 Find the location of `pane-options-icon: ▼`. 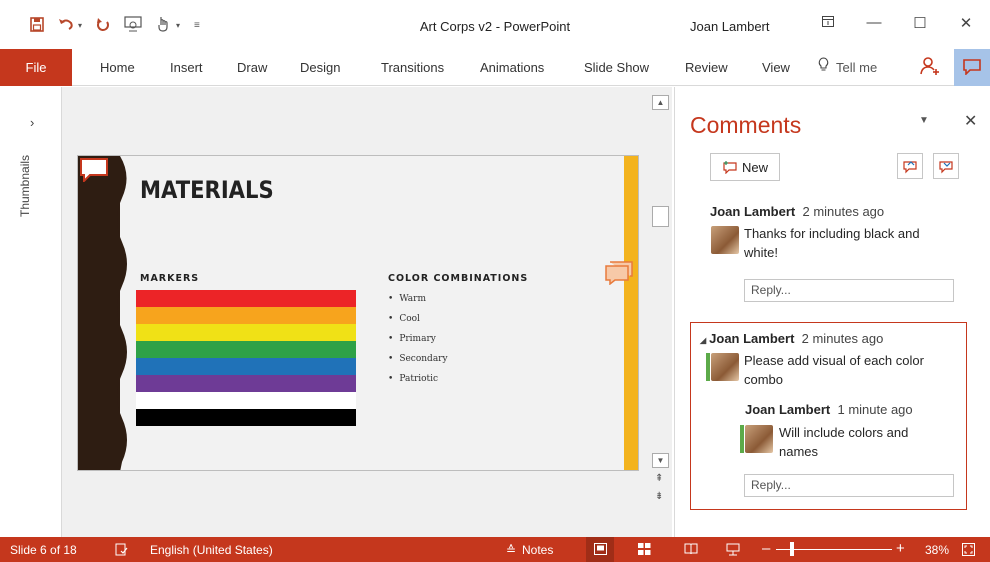

pane-options-icon: ▼ is located at coordinates (924, 120).